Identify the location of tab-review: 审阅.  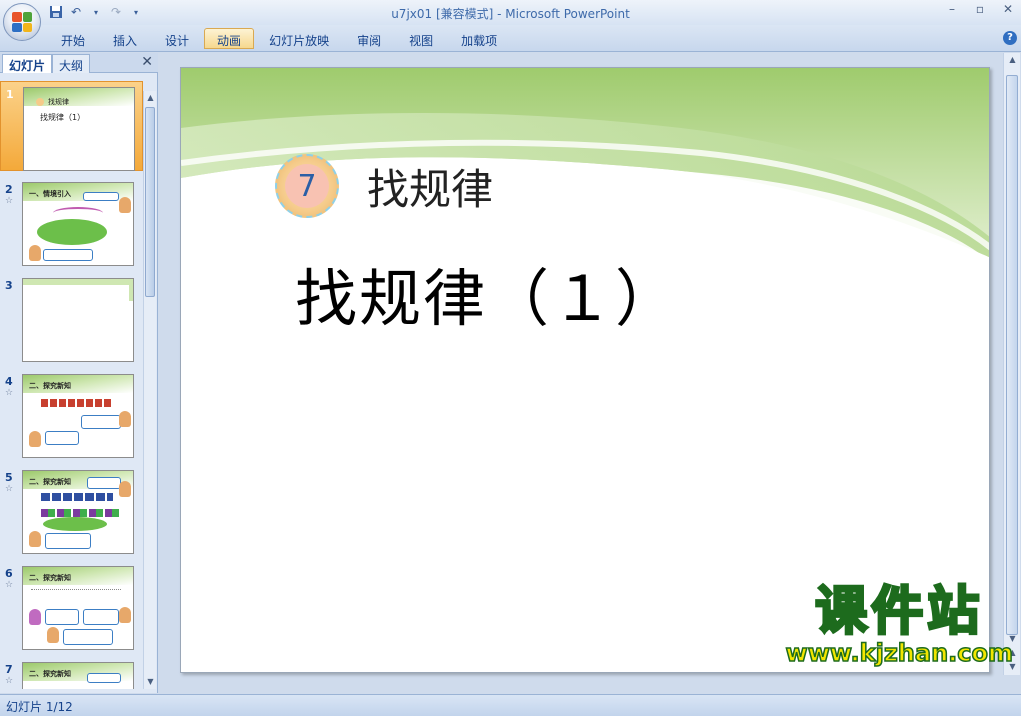
(369, 38).